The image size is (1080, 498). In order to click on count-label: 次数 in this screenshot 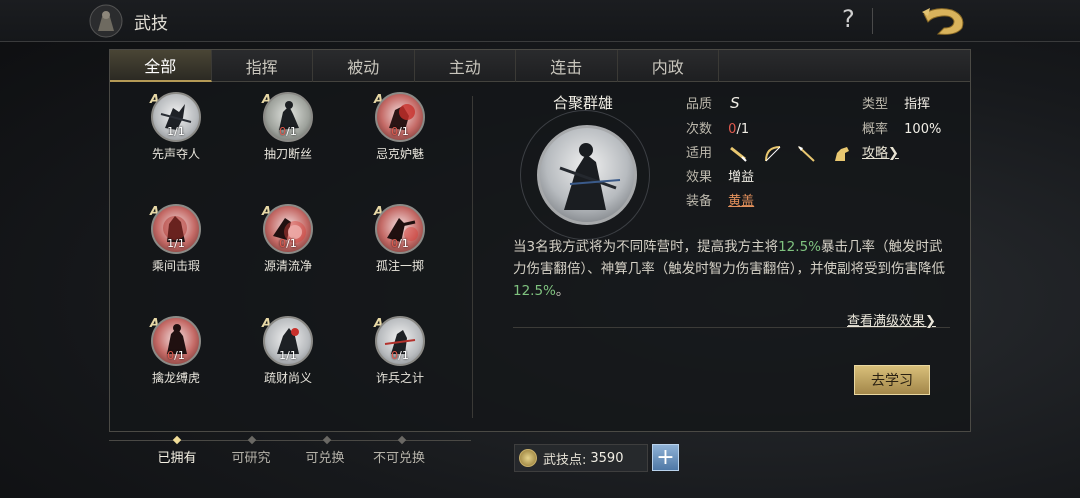, I will do `click(699, 129)`.